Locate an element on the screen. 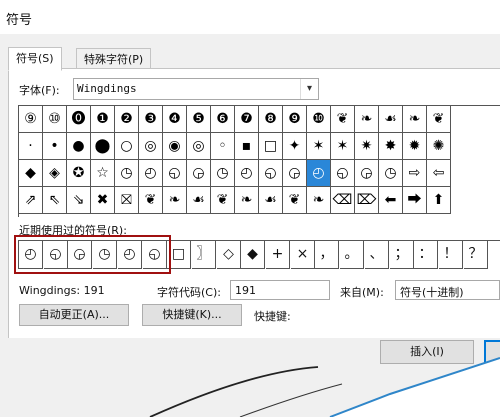 Image resolution: width=500 pixels, height=417 pixels. char-code-input: 191 is located at coordinates (280, 290).